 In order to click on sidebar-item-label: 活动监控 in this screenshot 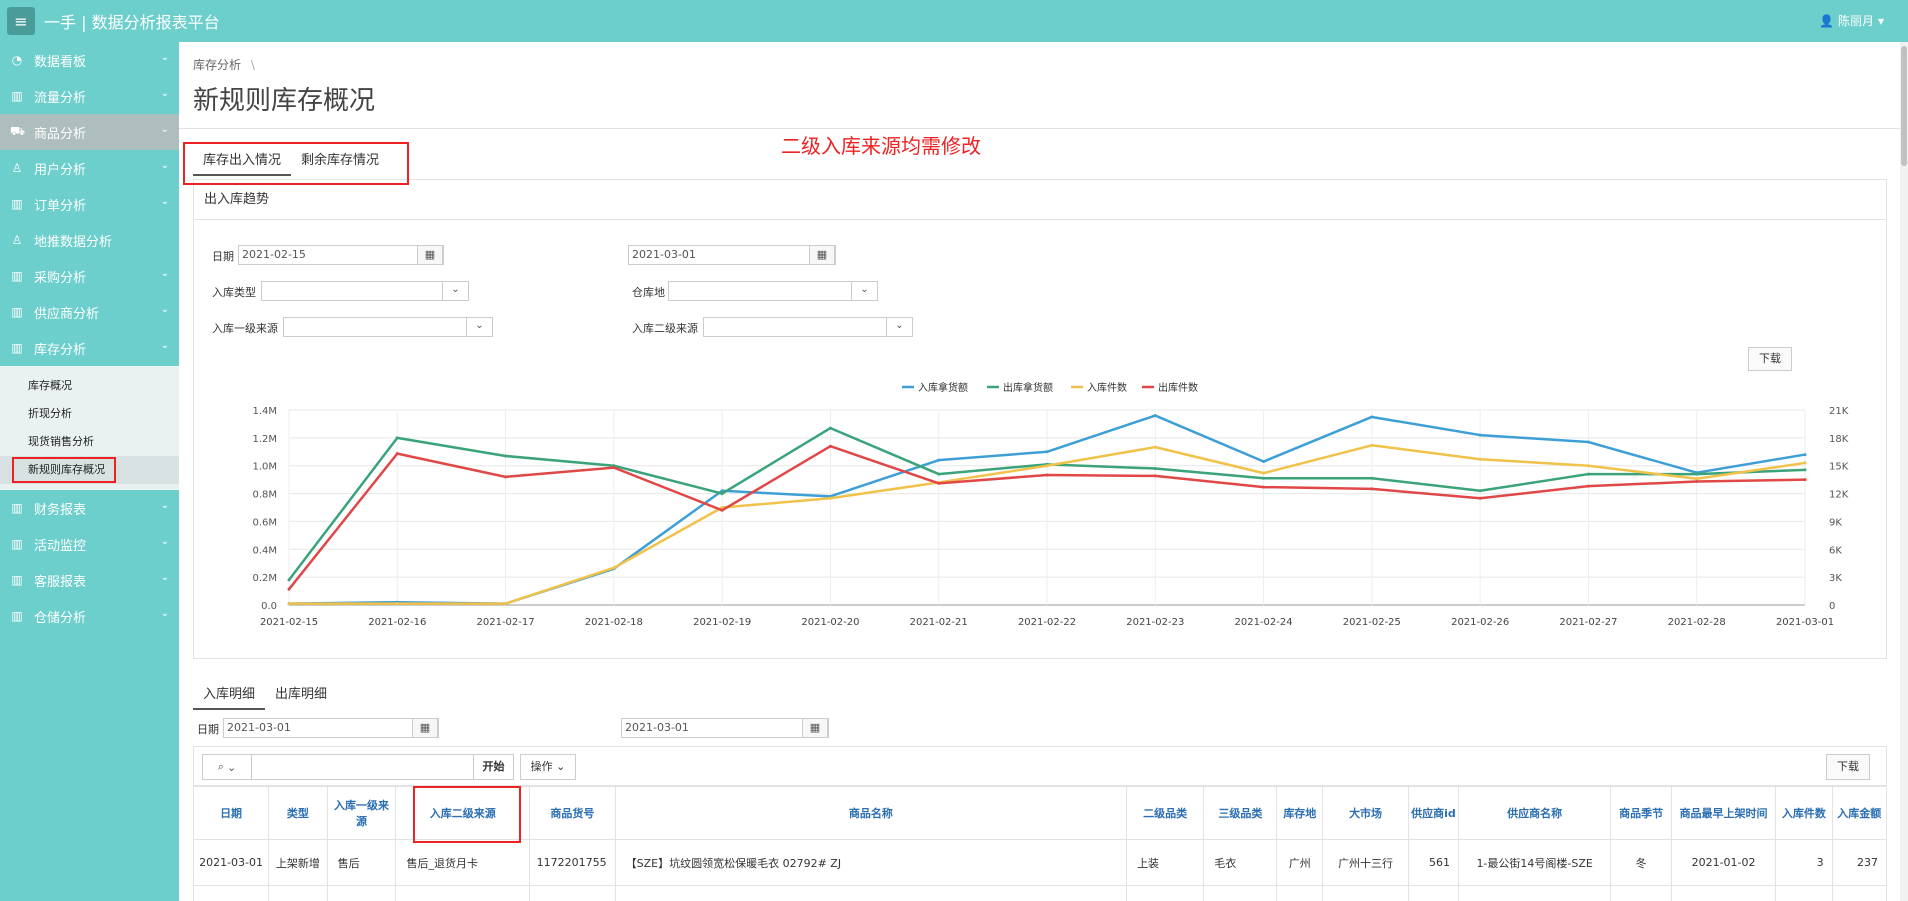, I will do `click(60, 546)`.